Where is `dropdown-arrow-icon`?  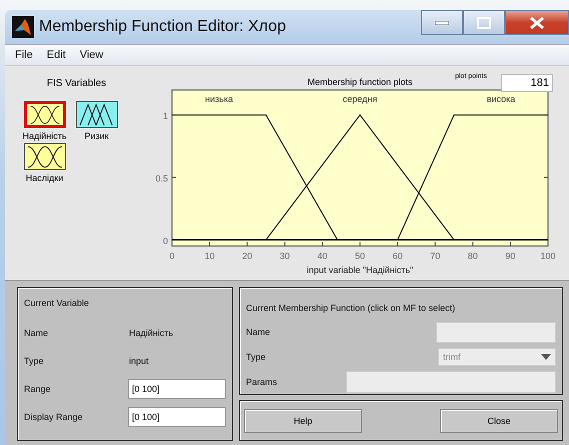
dropdown-arrow-icon is located at coordinates (546, 357).